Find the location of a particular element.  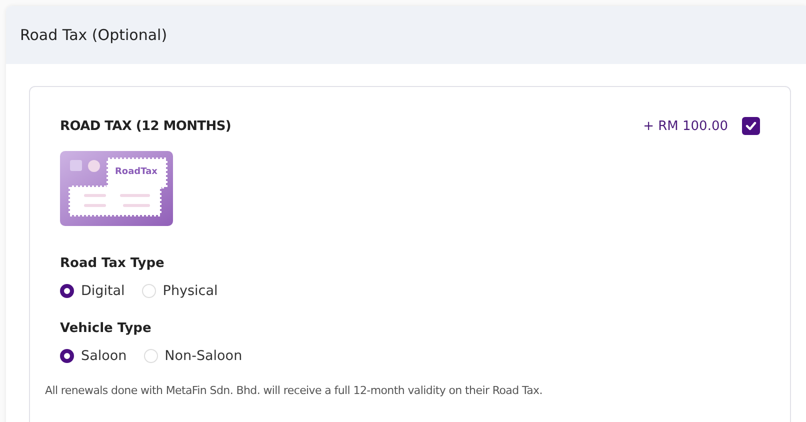

group-label: Vehicle Type is located at coordinates (106, 328).